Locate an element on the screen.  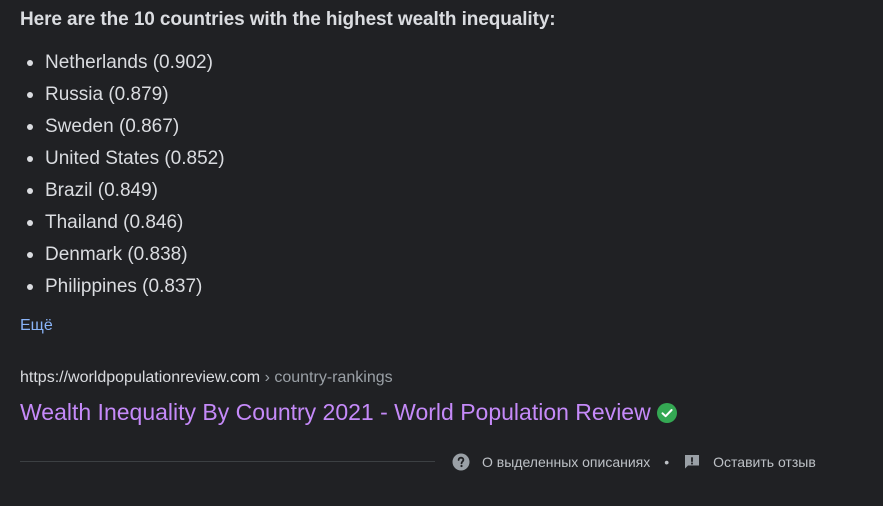
about-featured-snippets-label: О выделенных описаниях is located at coordinates (566, 462).